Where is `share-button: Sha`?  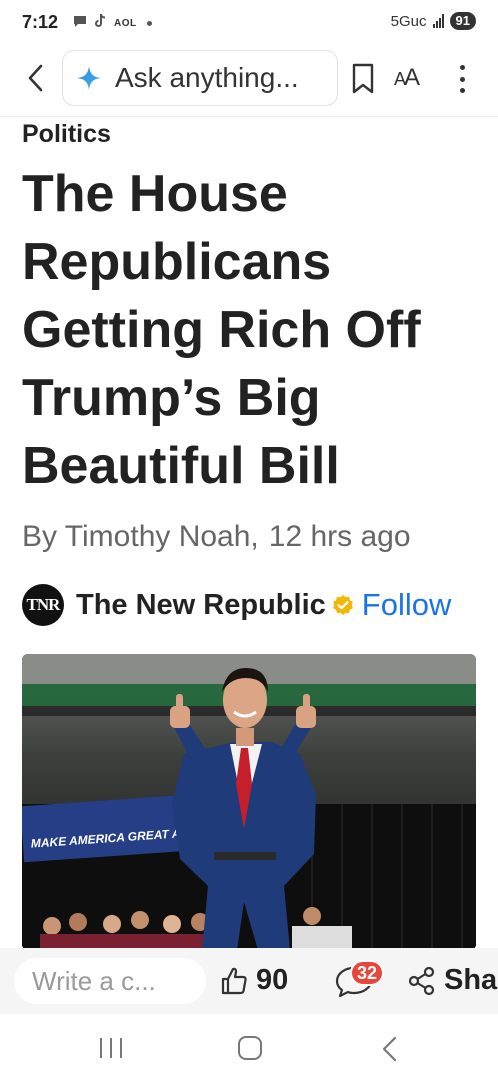
share-button: Sha is located at coordinates (452, 980).